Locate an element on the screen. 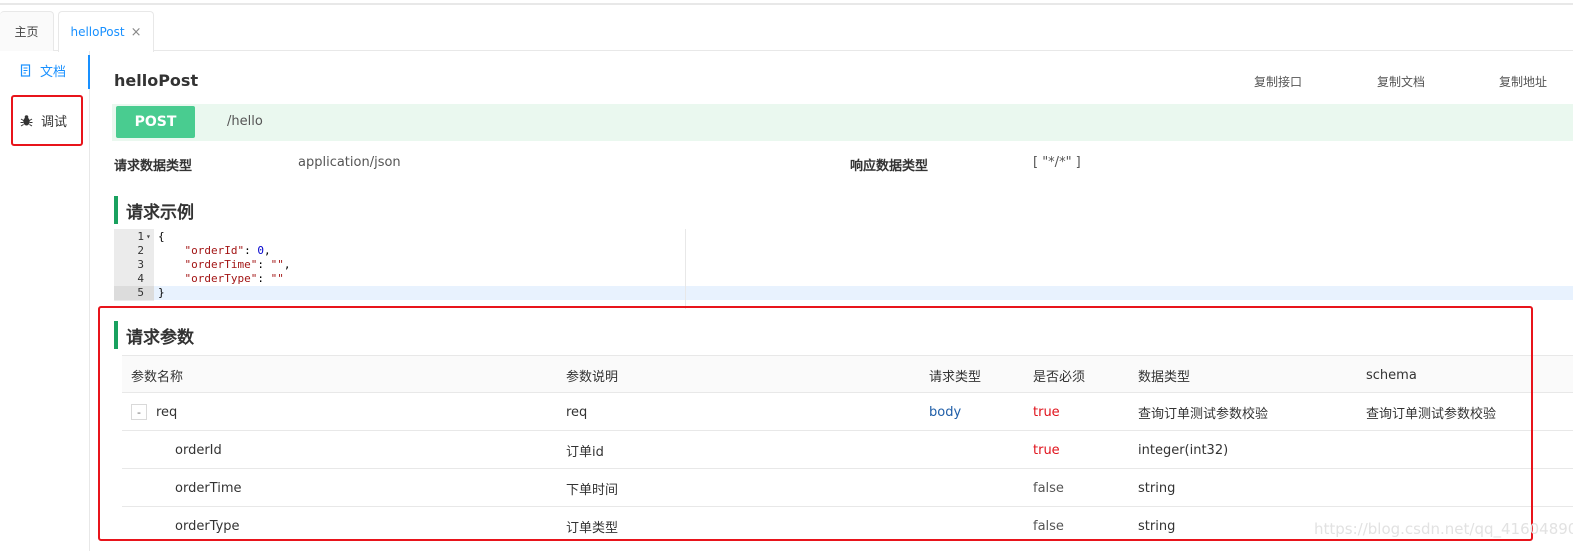 Image resolution: width=1573 pixels, height=551 pixels. request-type-value: application/json is located at coordinates (349, 162).